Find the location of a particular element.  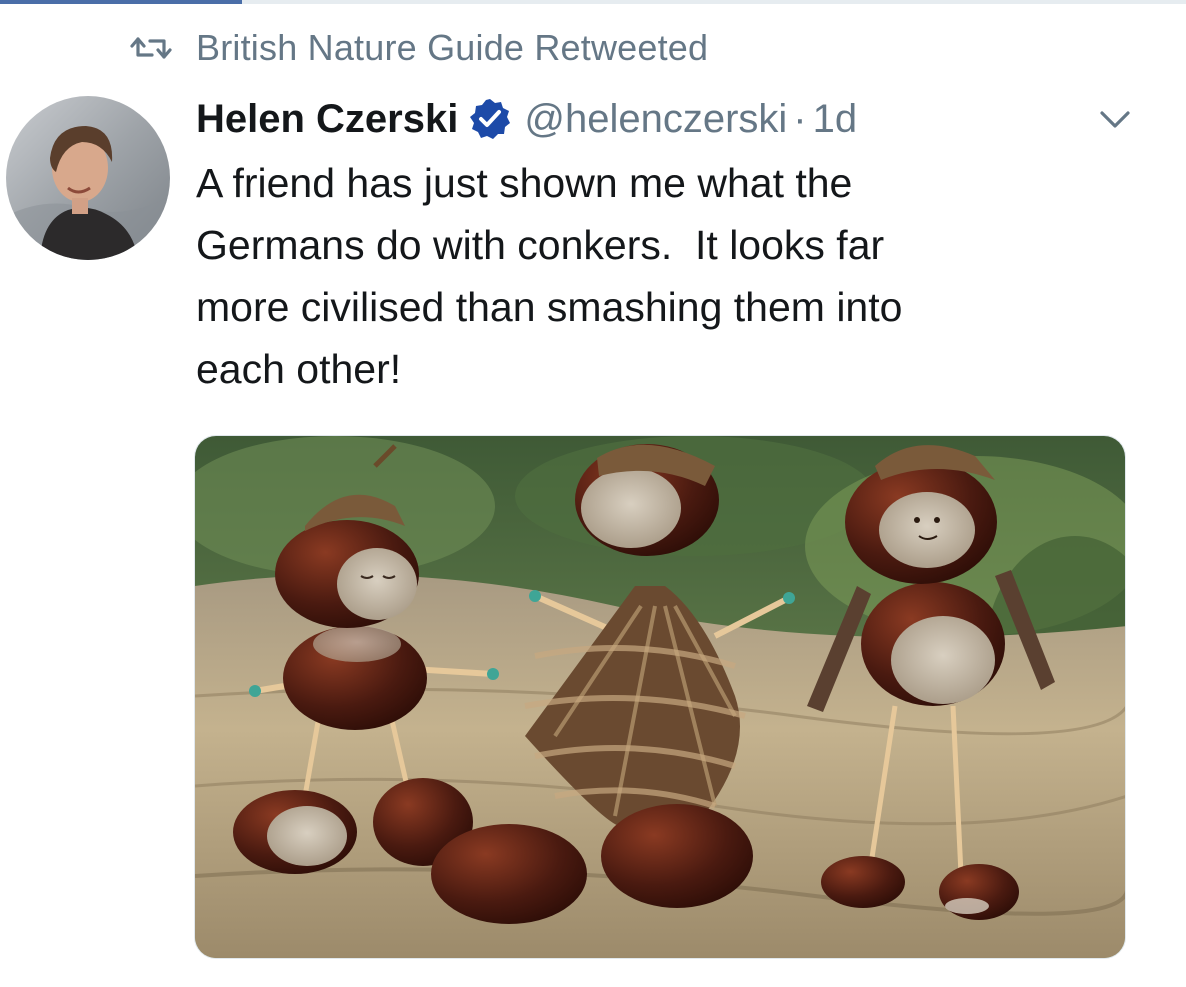

verified-badge-icon is located at coordinates (490, 119).